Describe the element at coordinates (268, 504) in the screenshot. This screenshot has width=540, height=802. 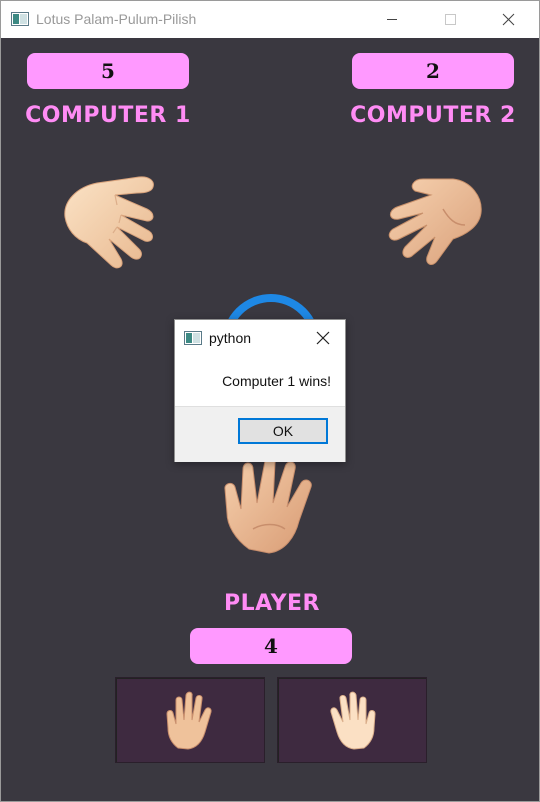
I see `player-hand-palm-up-icon` at that location.